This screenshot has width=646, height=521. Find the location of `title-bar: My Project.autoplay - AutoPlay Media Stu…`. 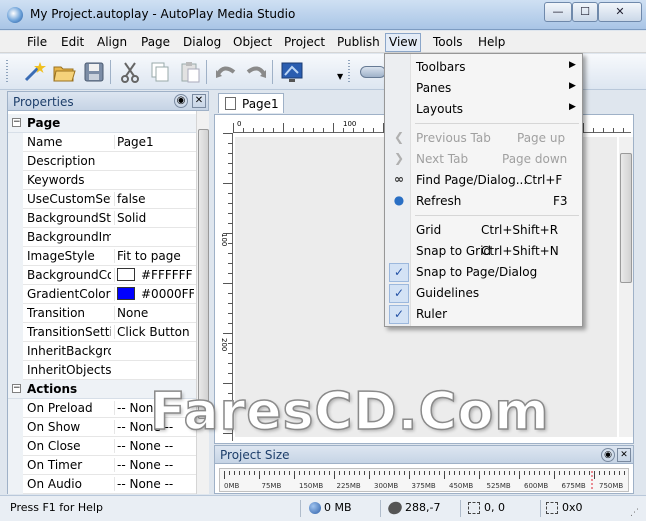

title-bar: My Project.autoplay - AutoPlay Media Stu… is located at coordinates (323, 15).